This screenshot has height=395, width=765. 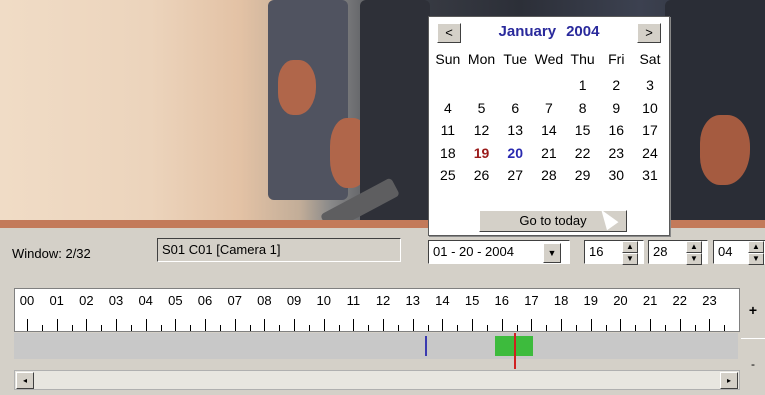 What do you see at coordinates (473, 251) in the screenshot?
I see `date-value: 01 - 20 - 2004` at bounding box center [473, 251].